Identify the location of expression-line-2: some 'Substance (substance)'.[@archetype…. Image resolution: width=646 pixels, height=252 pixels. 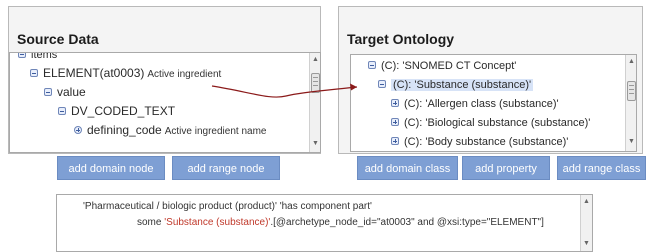
(340, 222).